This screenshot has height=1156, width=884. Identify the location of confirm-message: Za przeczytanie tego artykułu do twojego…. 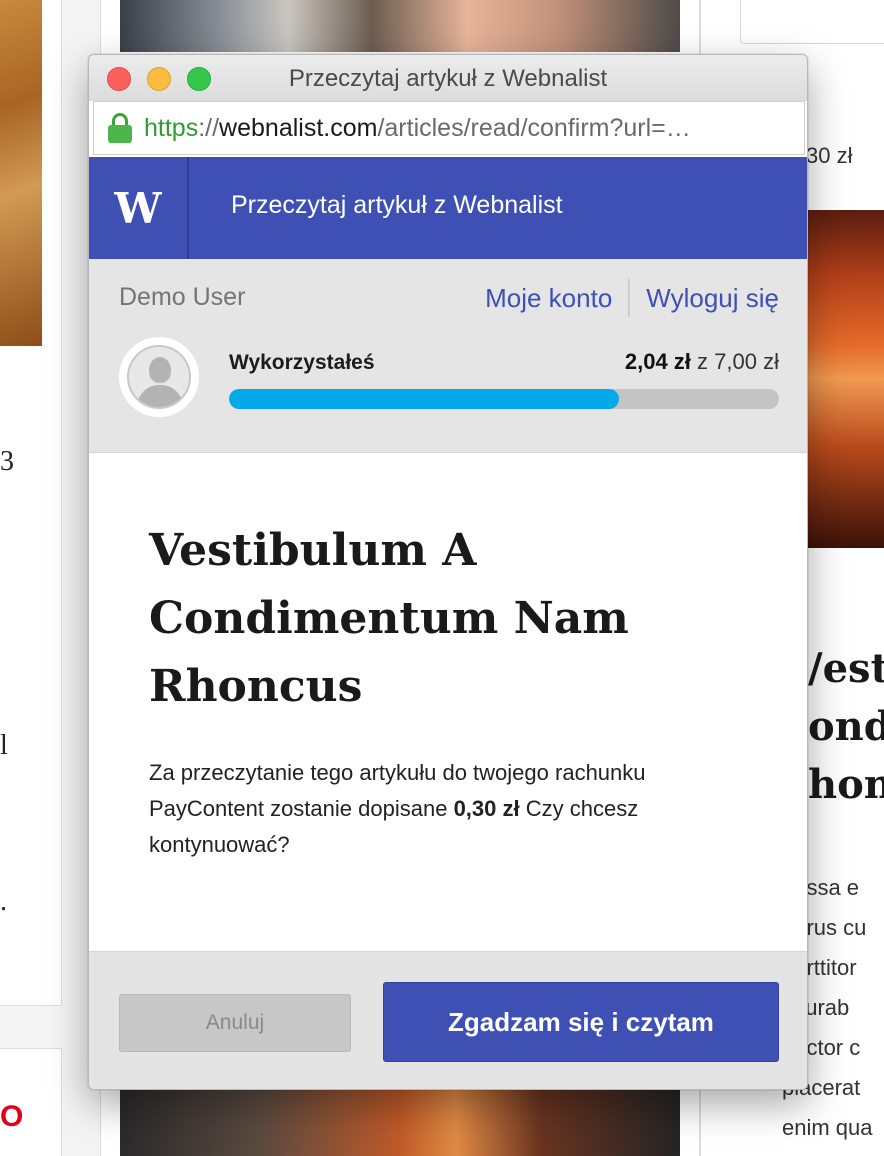
(454, 809).